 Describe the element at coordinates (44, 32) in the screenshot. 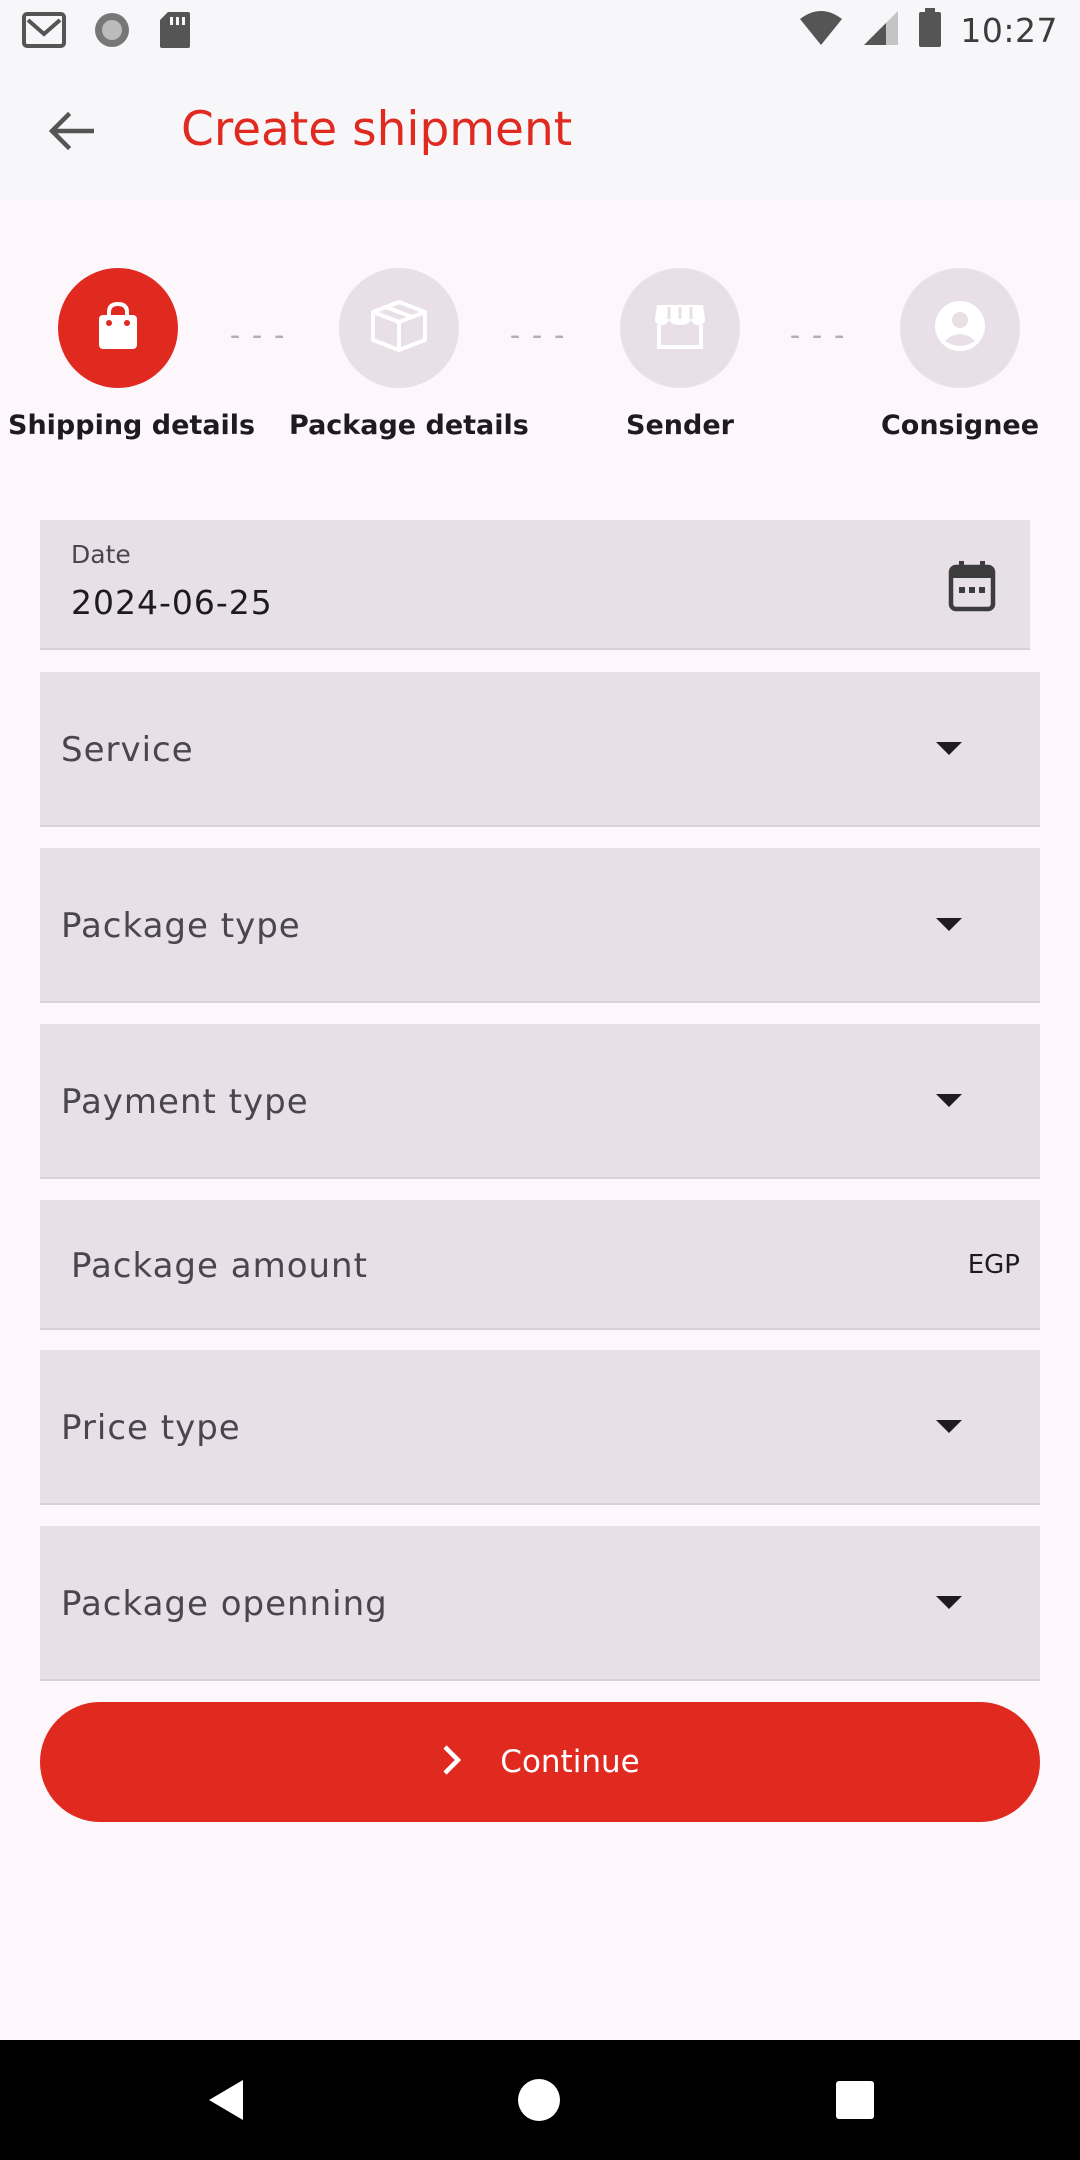

I see `gmail-icon` at that location.